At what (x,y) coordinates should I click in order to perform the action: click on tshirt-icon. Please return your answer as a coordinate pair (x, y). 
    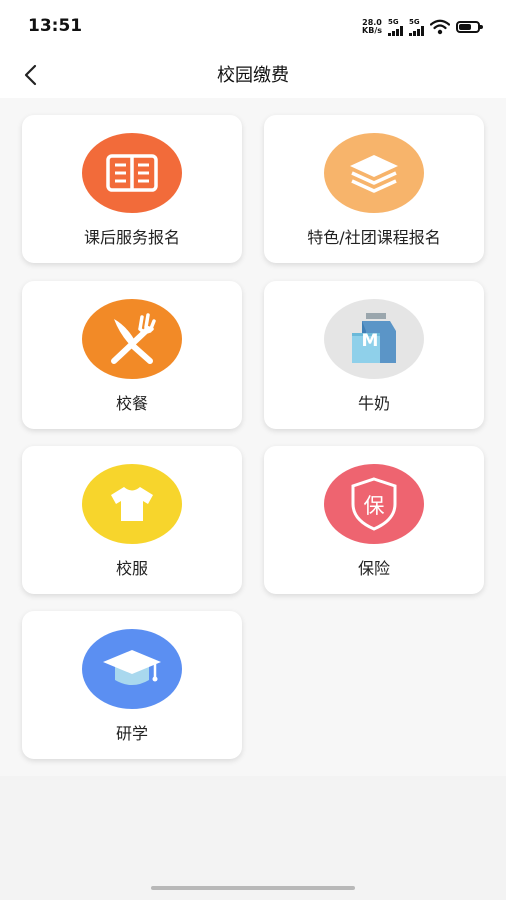
    Looking at the image, I should click on (132, 504).